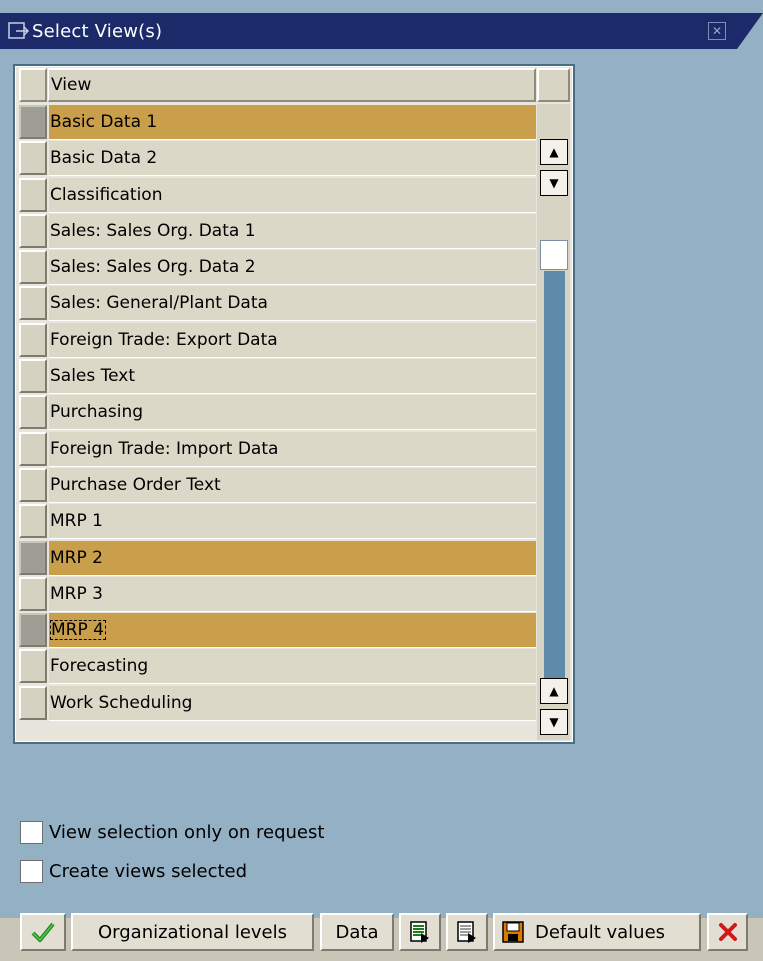 The height and width of the screenshot is (961, 763). I want to click on table-row: MRP 1, so click(278, 521).